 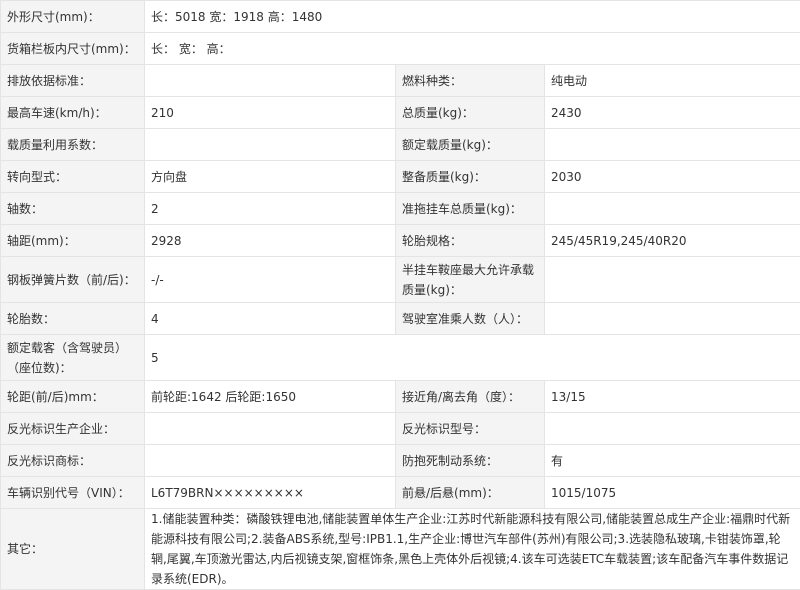 I want to click on table-row: 最高车速(km/h)： 210 总质量(kg)： 2430, so click(x=400, y=113).